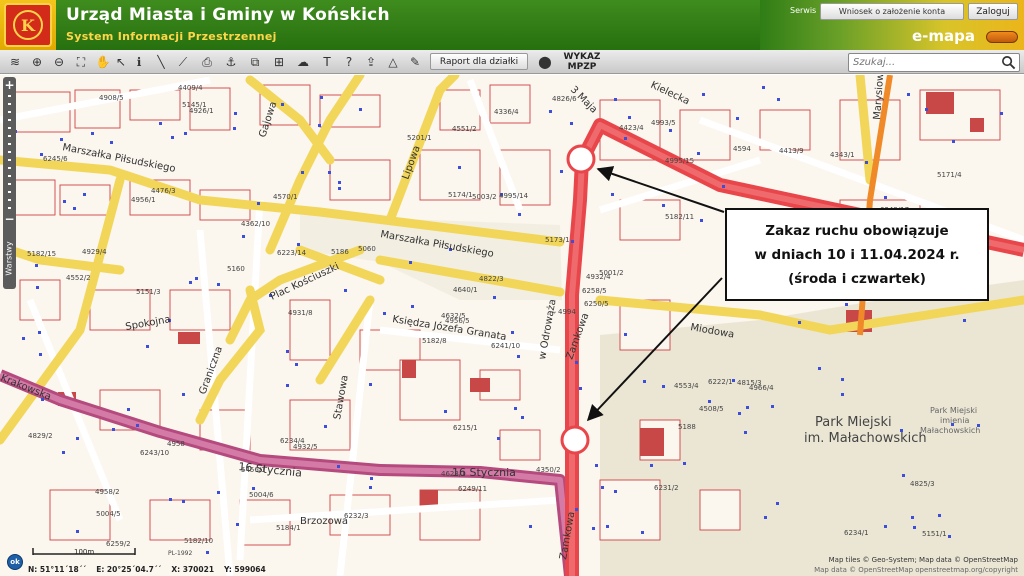  Describe the element at coordinates (303, 62) in the screenshot. I see `cloud-icon: ☁` at that location.